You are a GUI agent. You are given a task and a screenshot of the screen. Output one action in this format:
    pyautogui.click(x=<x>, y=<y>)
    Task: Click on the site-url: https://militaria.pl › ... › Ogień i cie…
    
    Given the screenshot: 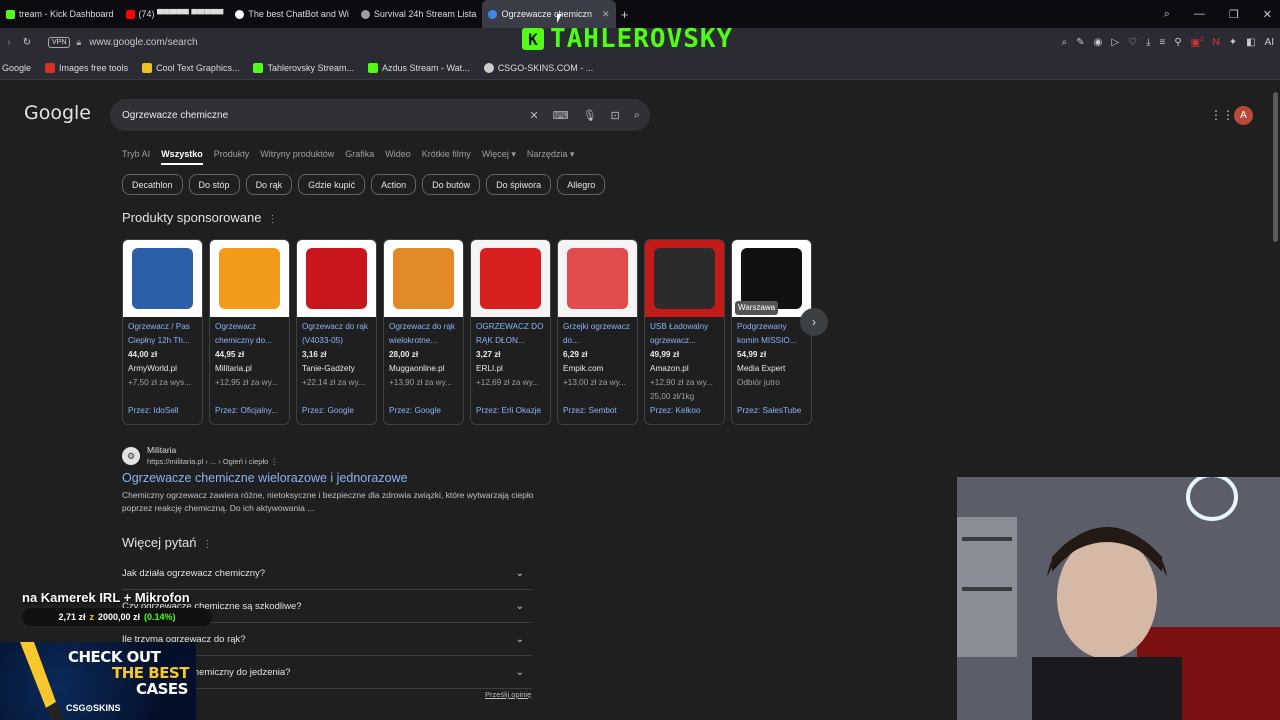 What is the action you would take?
    pyautogui.click(x=212, y=461)
    